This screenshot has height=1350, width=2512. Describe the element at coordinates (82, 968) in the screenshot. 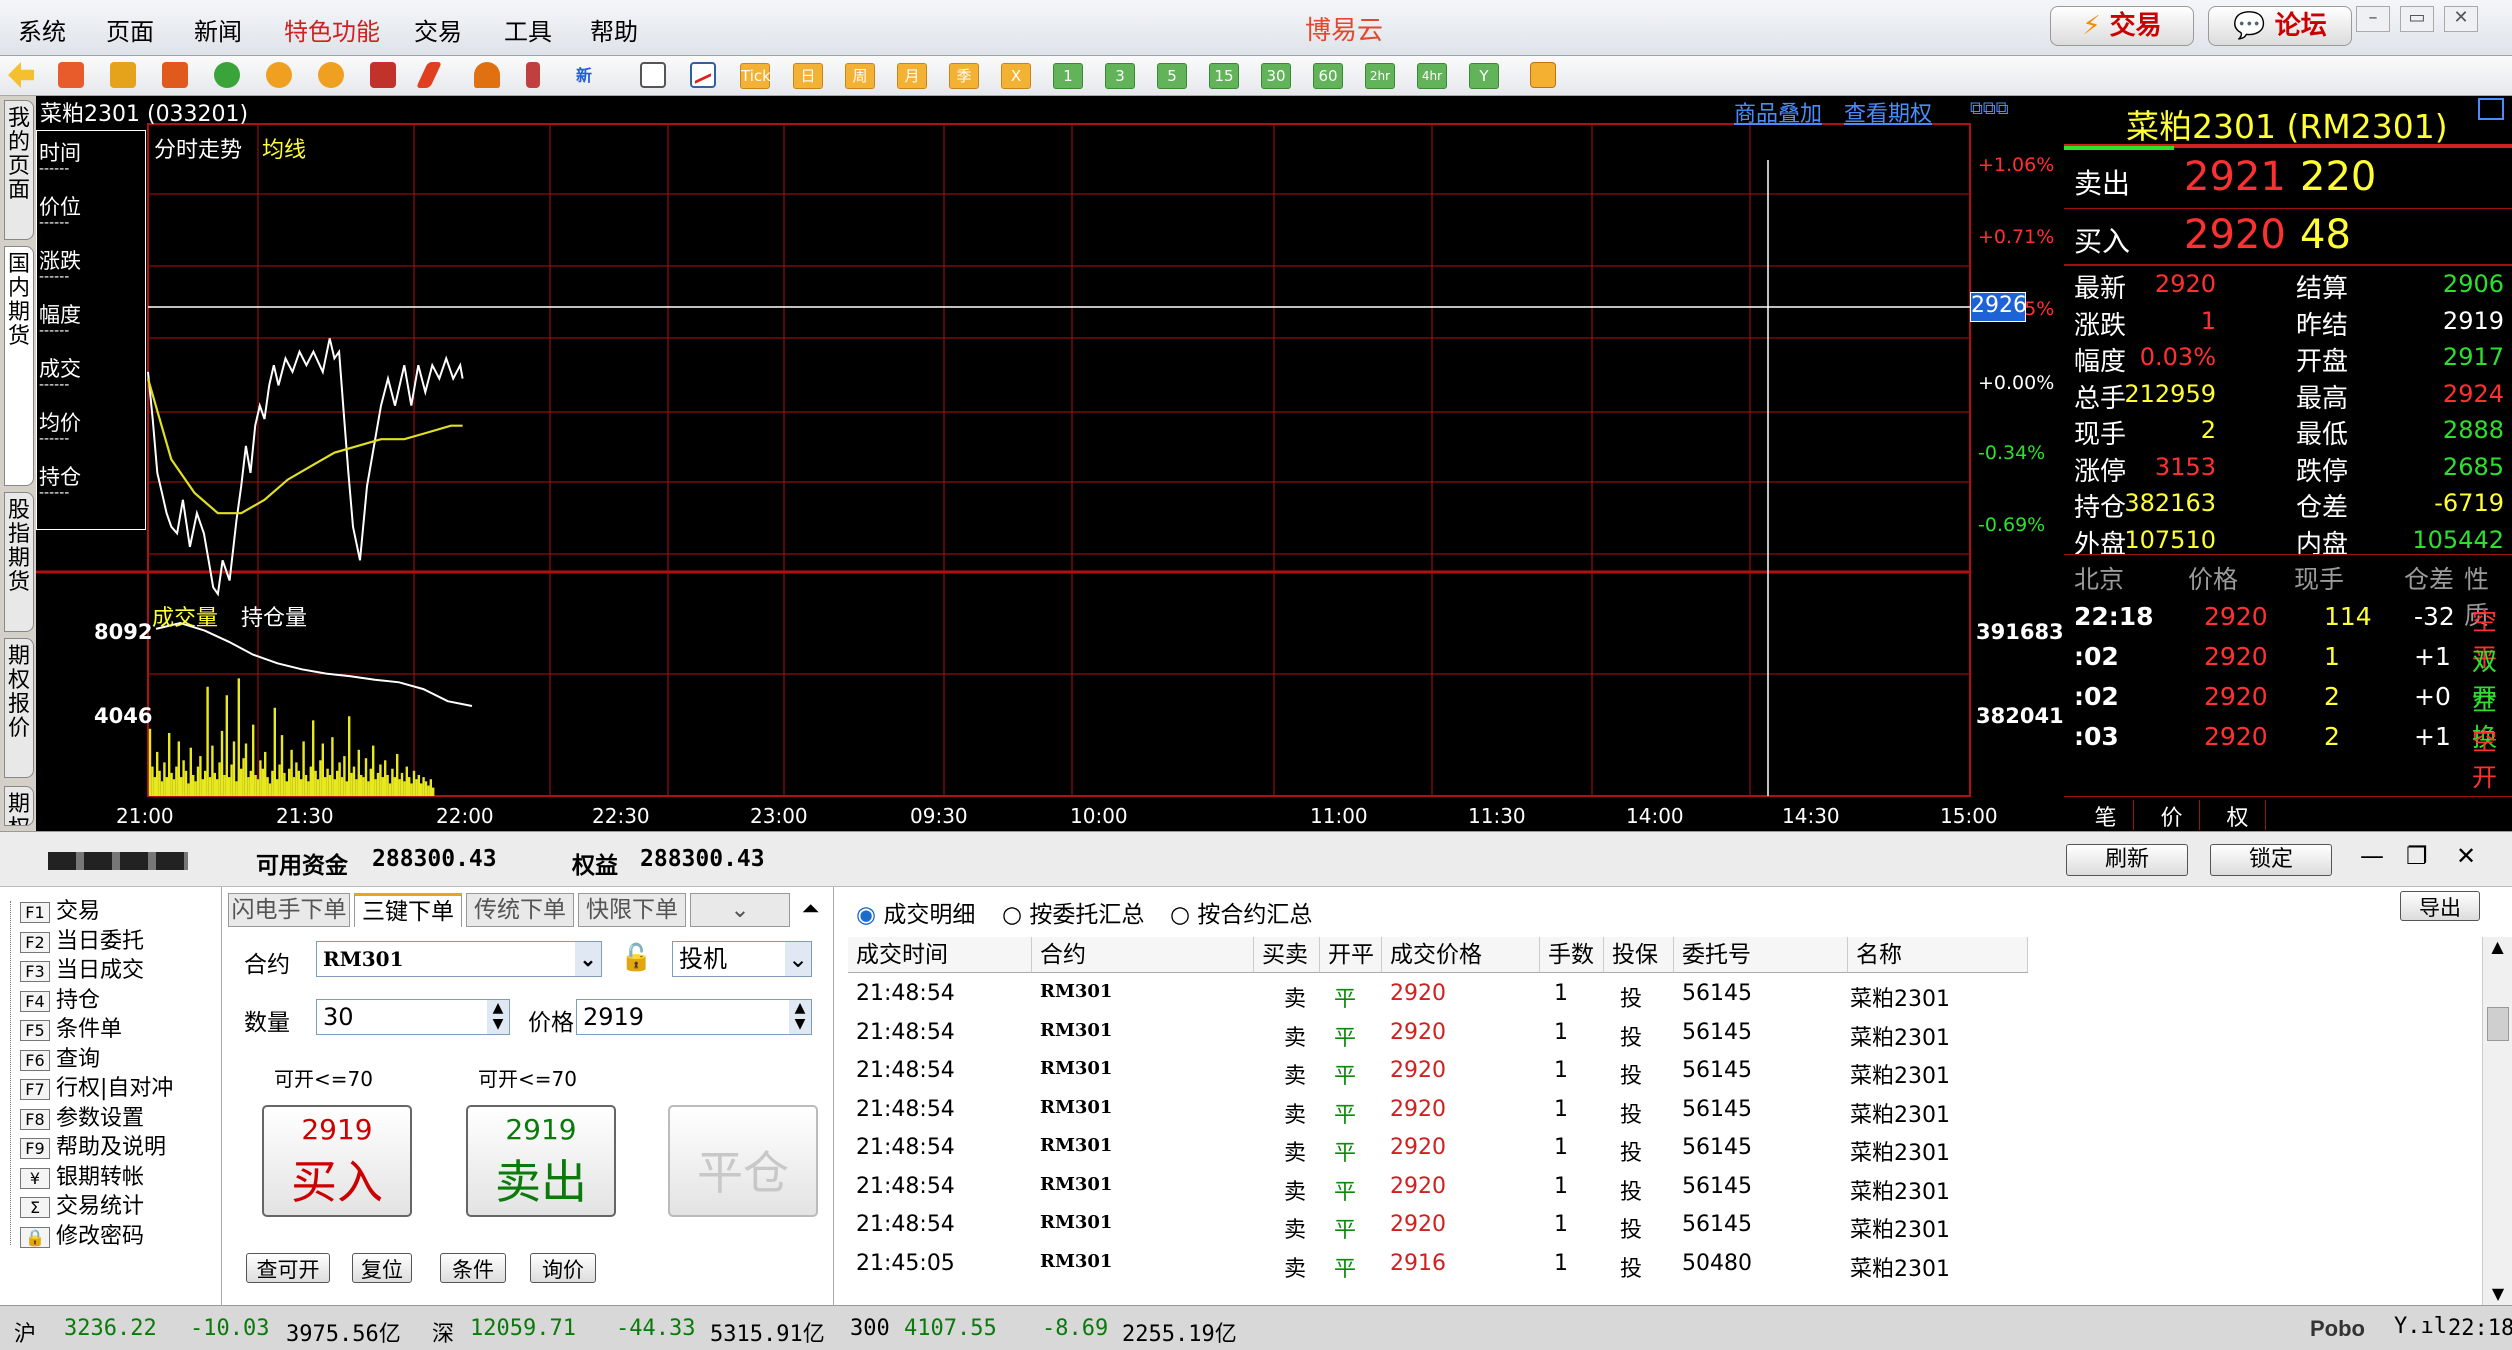

I see `nav-item-2: F3 当日成交` at that location.